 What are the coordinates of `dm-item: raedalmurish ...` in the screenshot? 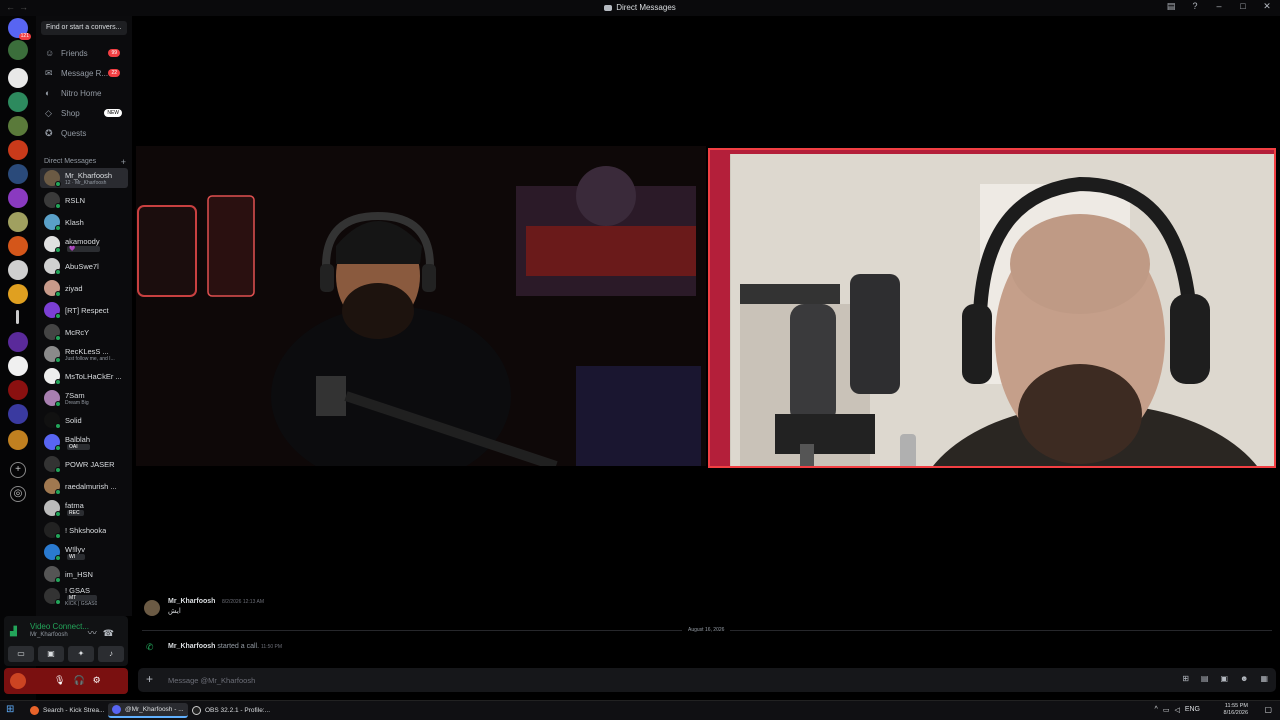 It's located at (84, 486).